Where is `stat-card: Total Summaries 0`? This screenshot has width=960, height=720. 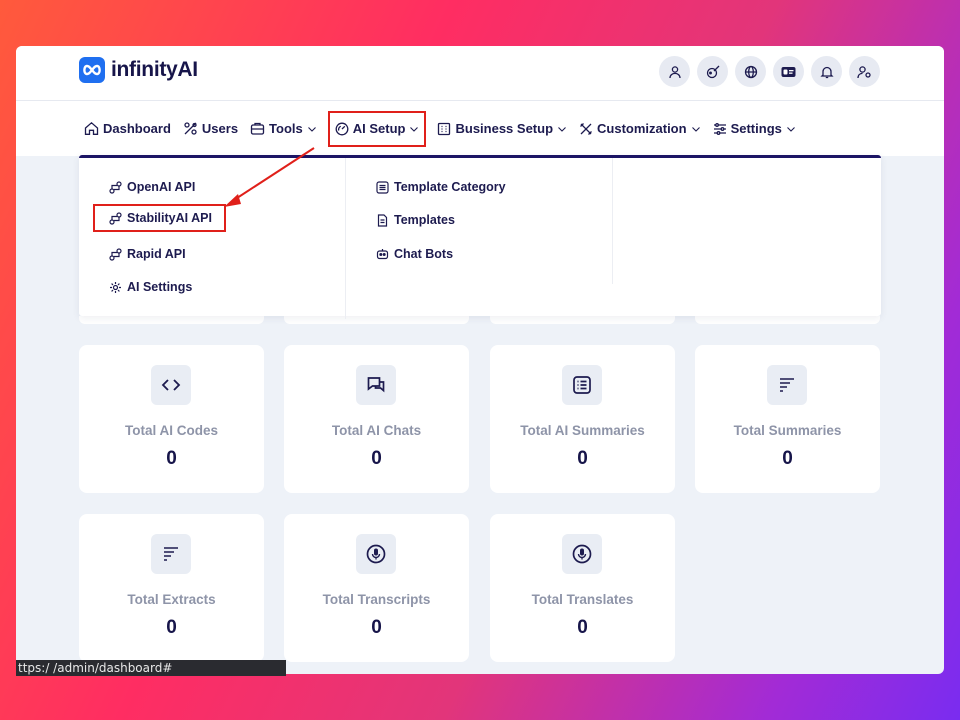
stat-card: Total Summaries 0 is located at coordinates (787, 419).